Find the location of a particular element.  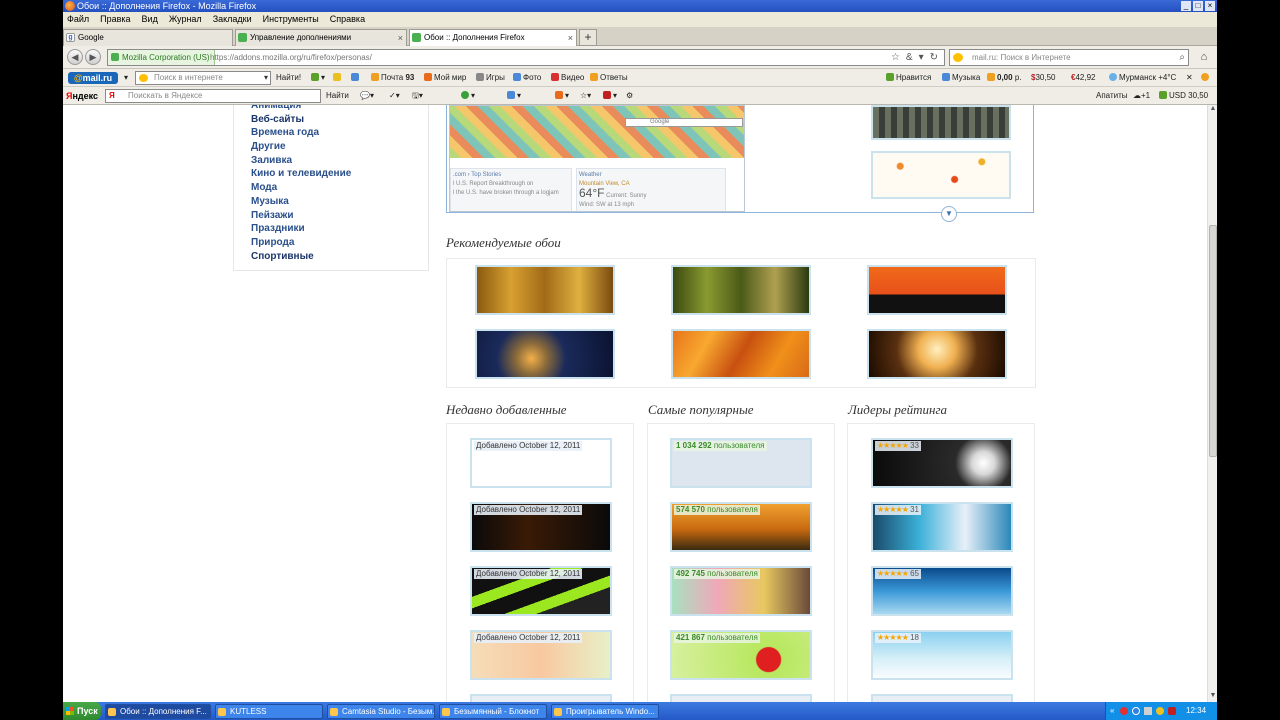

check-icon: ✓▾ is located at coordinates (394, 96).